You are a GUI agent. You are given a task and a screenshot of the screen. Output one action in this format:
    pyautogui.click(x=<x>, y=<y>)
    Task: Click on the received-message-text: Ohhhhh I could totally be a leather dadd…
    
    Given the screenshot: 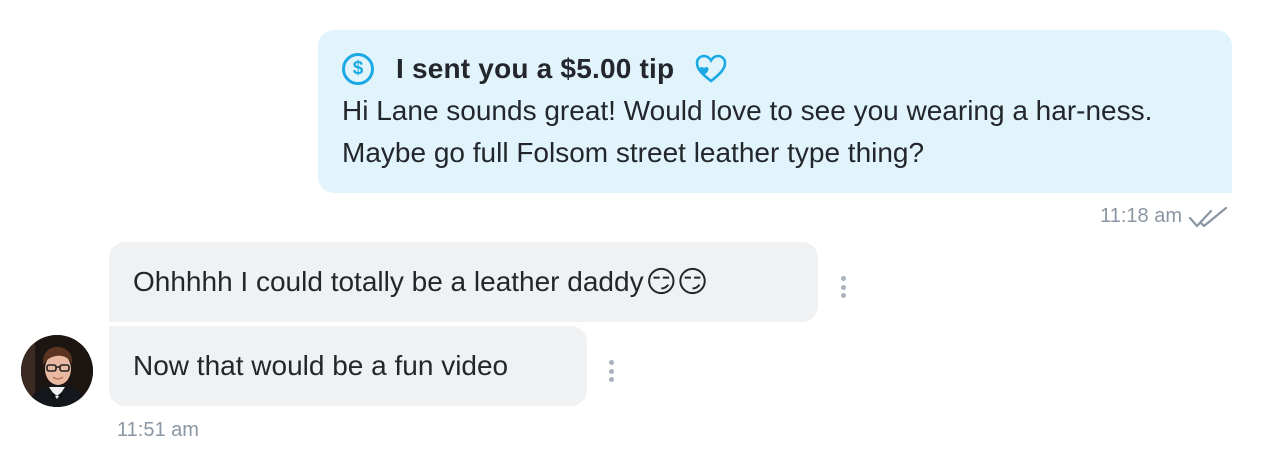 What is the action you would take?
    pyautogui.click(x=388, y=281)
    